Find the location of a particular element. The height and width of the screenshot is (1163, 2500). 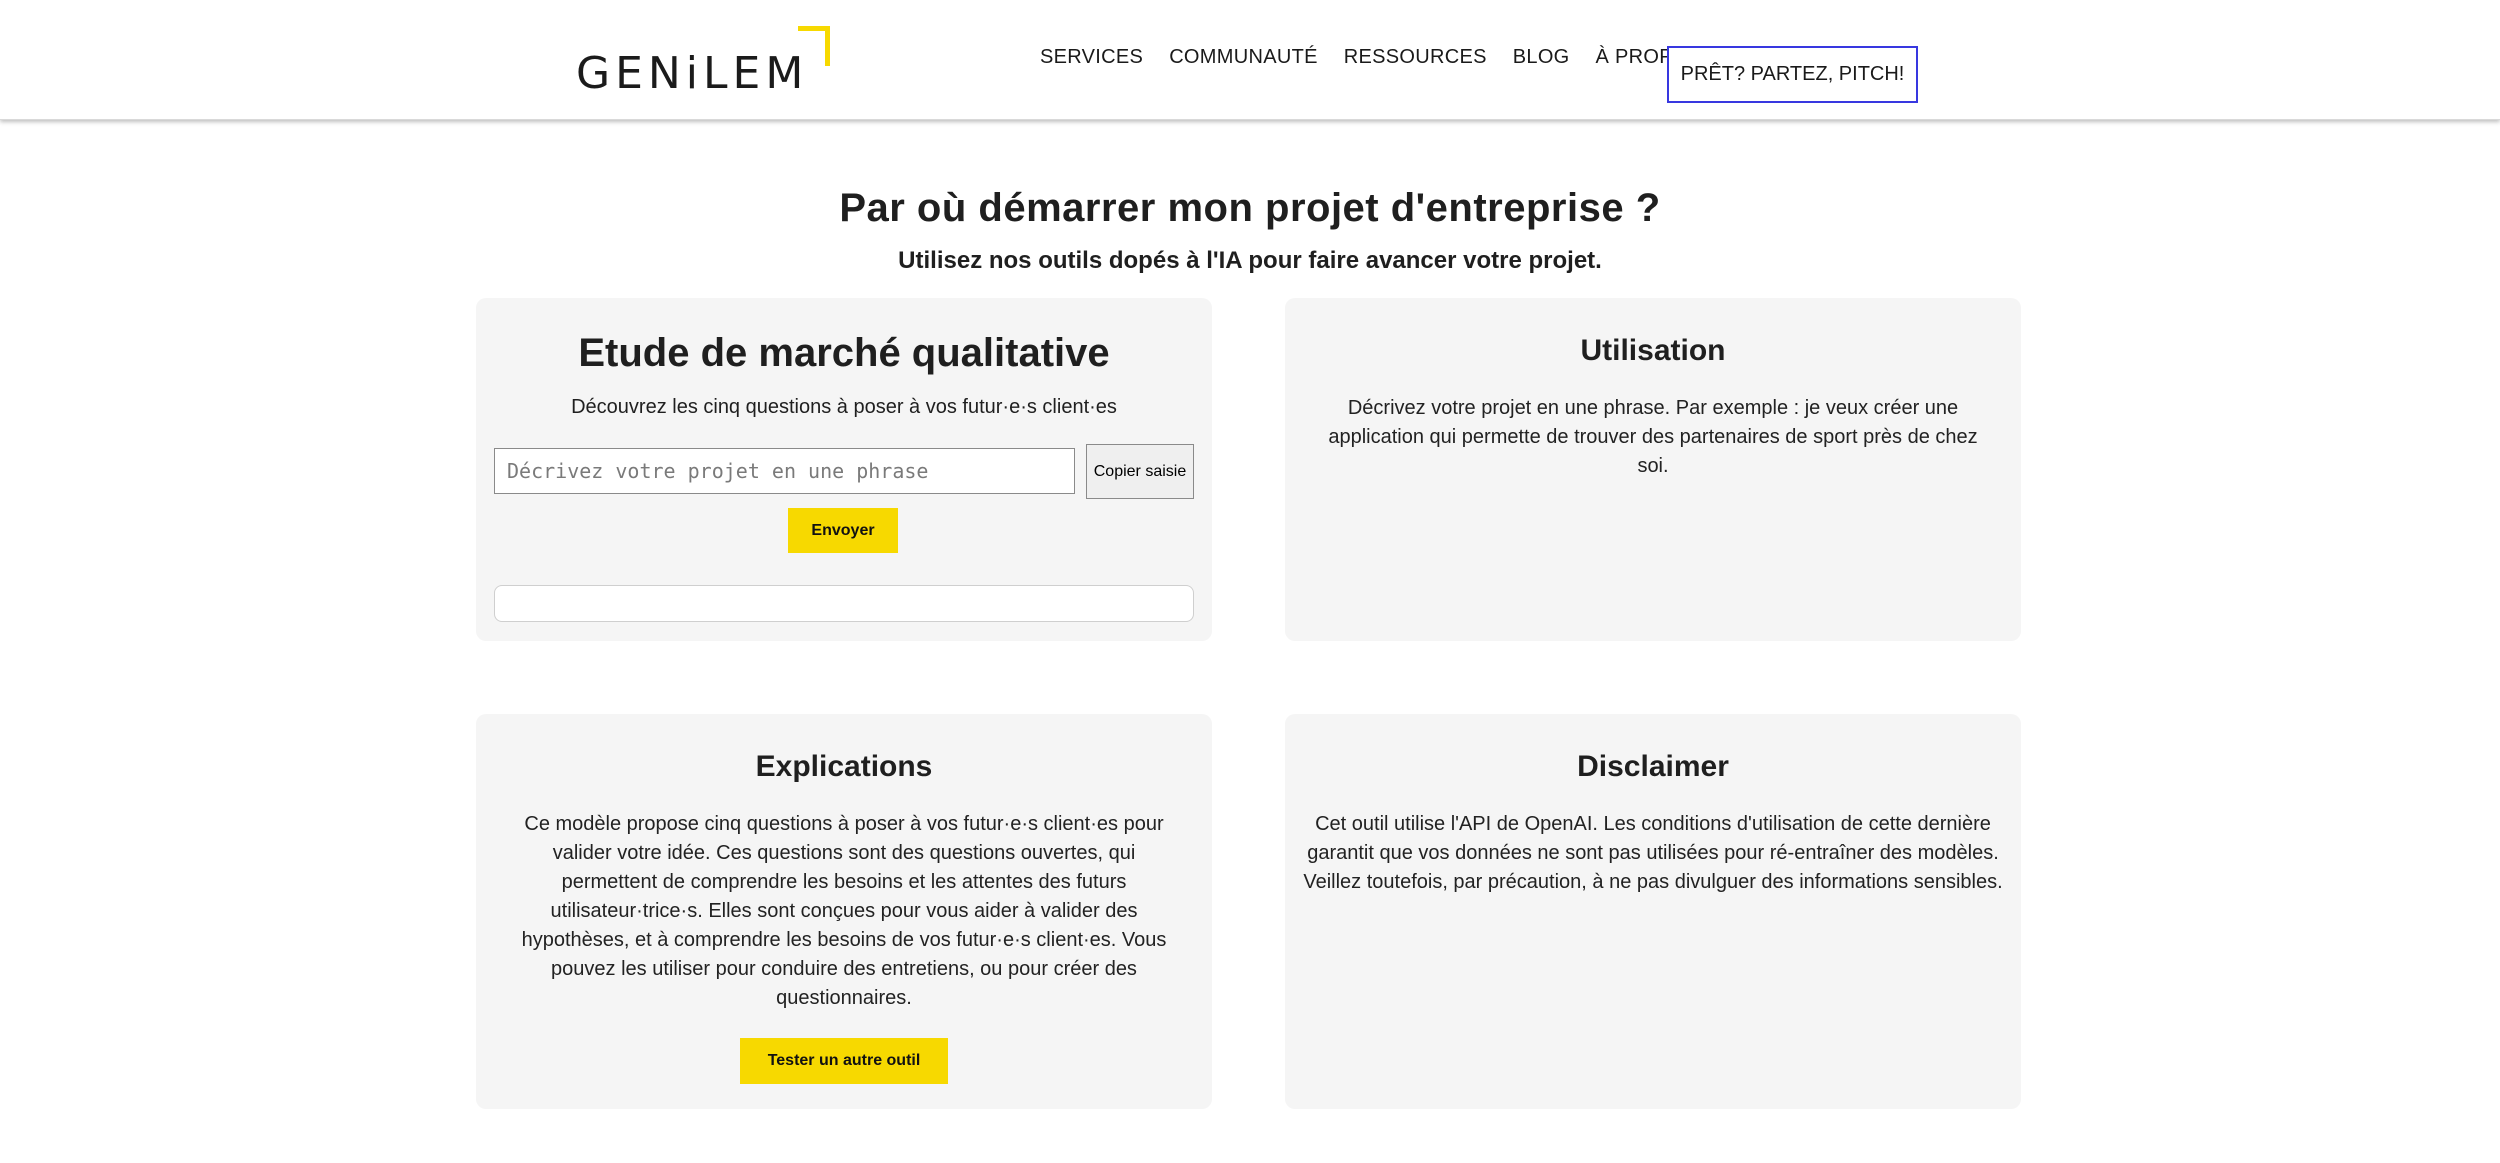

send-button: Envoyer is located at coordinates (843, 530).